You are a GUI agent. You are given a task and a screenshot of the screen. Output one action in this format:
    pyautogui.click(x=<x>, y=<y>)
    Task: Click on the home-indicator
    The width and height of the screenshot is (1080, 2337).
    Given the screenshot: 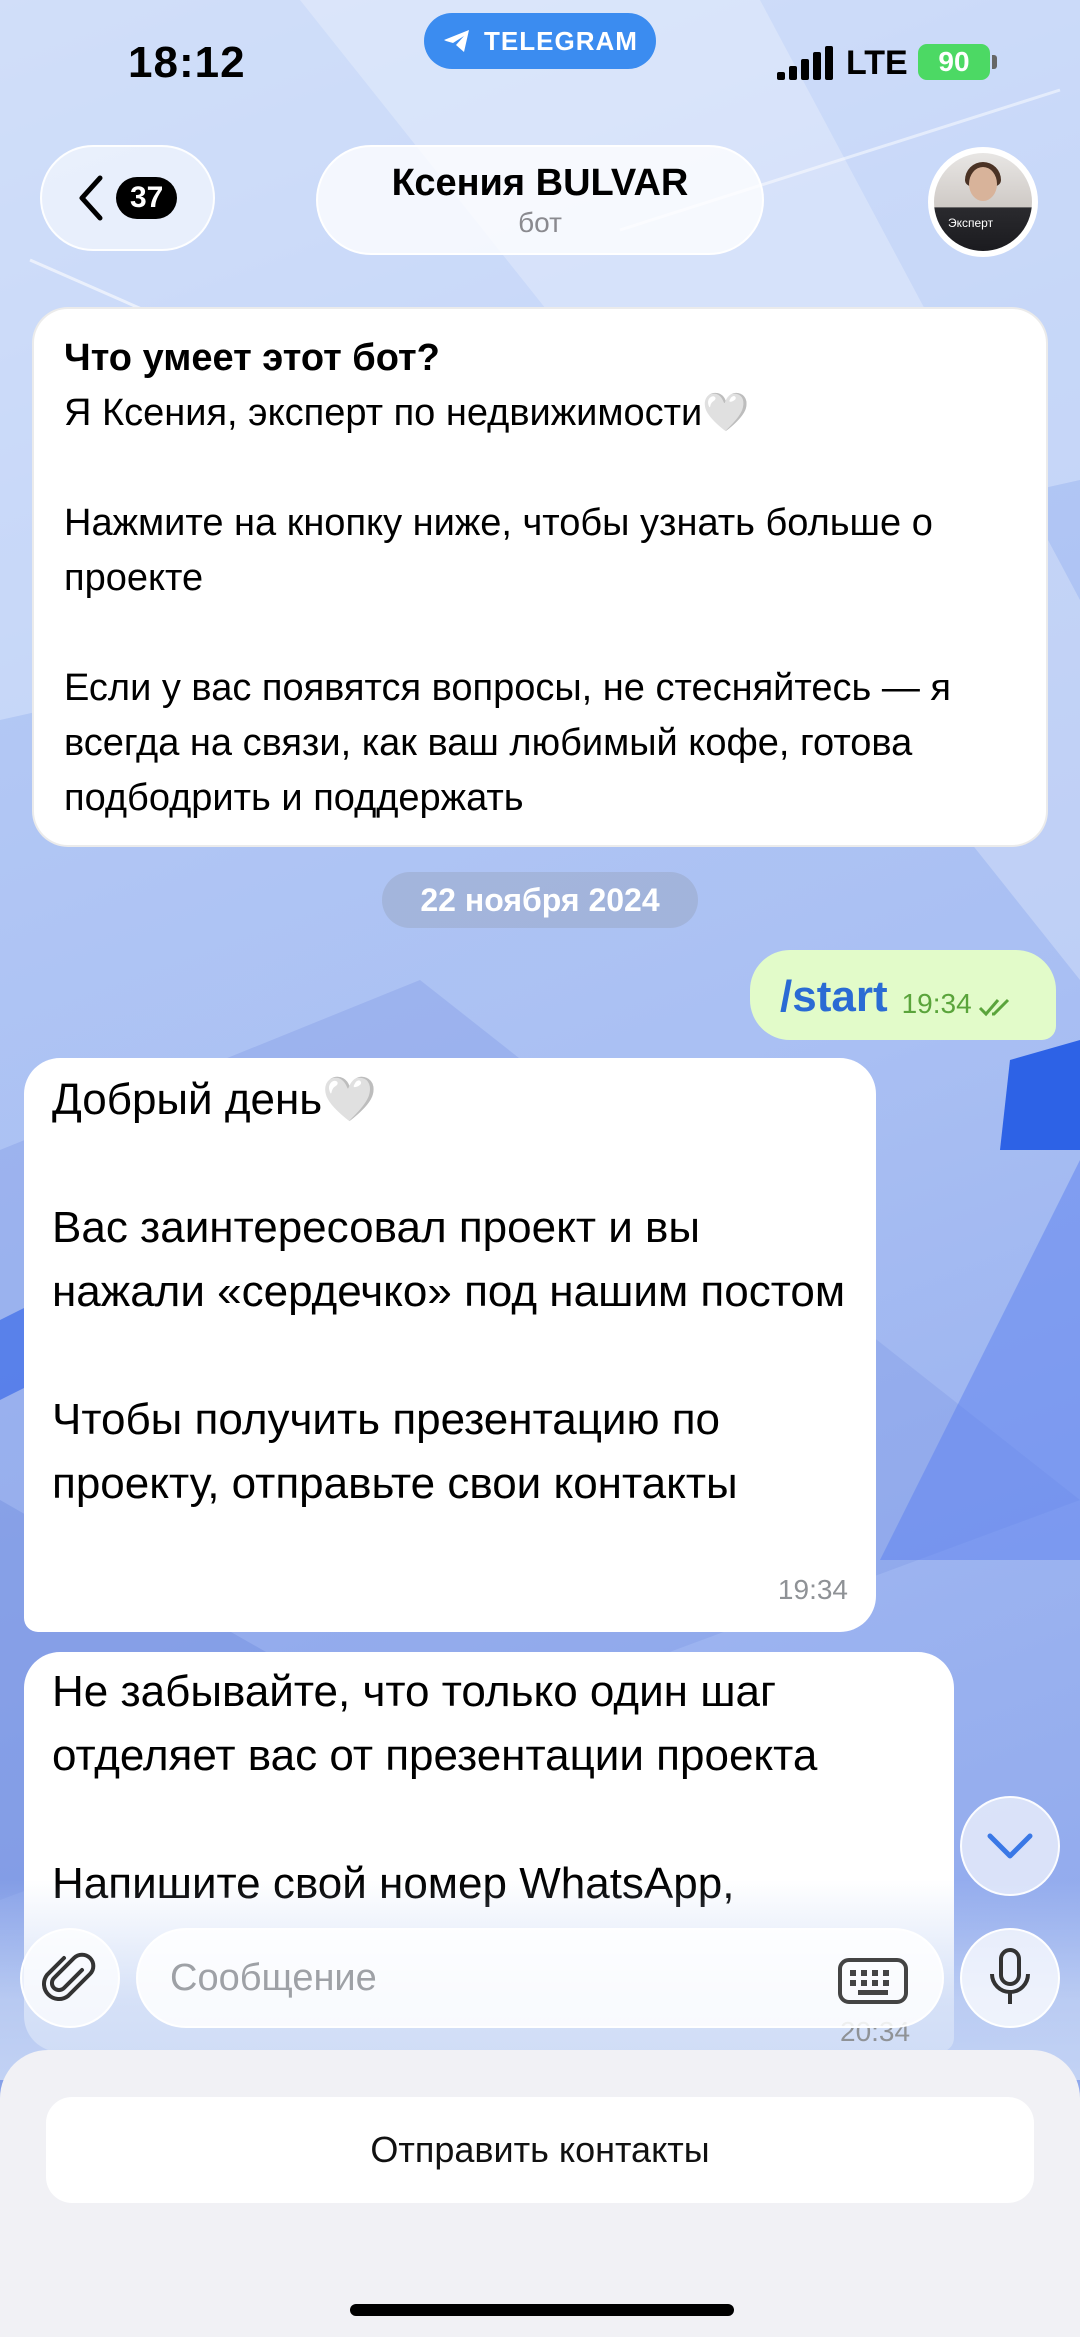 What is the action you would take?
    pyautogui.click(x=542, y=2310)
    